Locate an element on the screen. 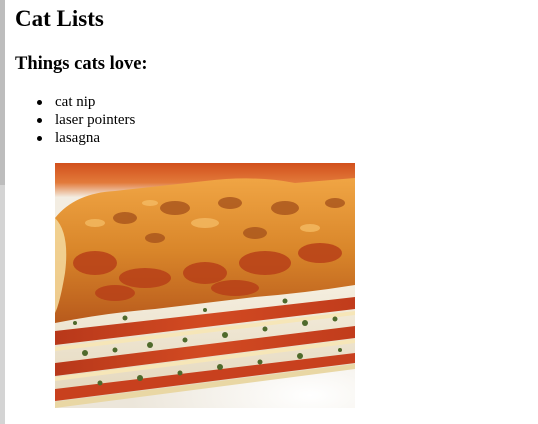 The image size is (538, 424). list-item: cat nip is located at coordinates (86, 102).